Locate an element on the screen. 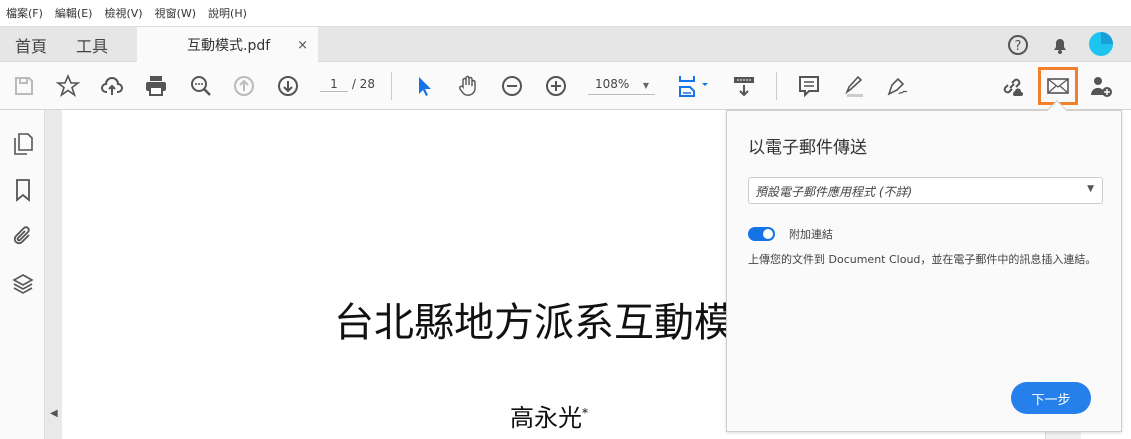 This screenshot has height=439, width=1131. bell-icon is located at coordinates (1060, 45).